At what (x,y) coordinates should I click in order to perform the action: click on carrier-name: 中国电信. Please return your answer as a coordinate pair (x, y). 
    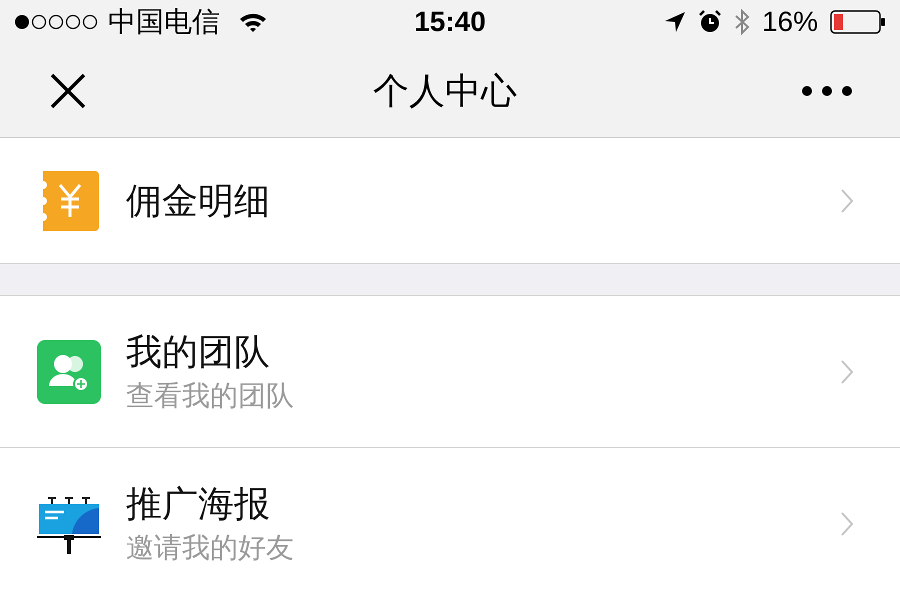
    Looking at the image, I should click on (164, 22).